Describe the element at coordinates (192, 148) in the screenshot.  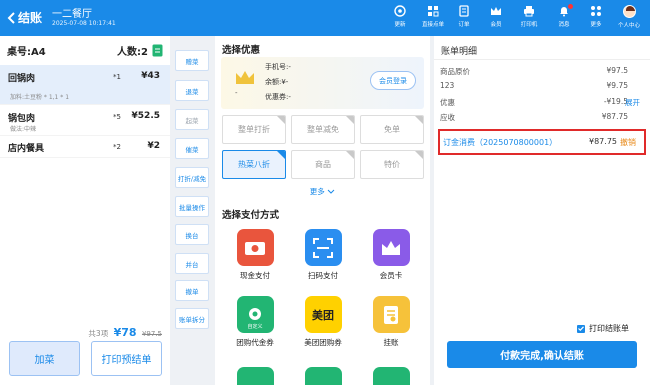
I see `rush-dish-button: 催菜` at that location.